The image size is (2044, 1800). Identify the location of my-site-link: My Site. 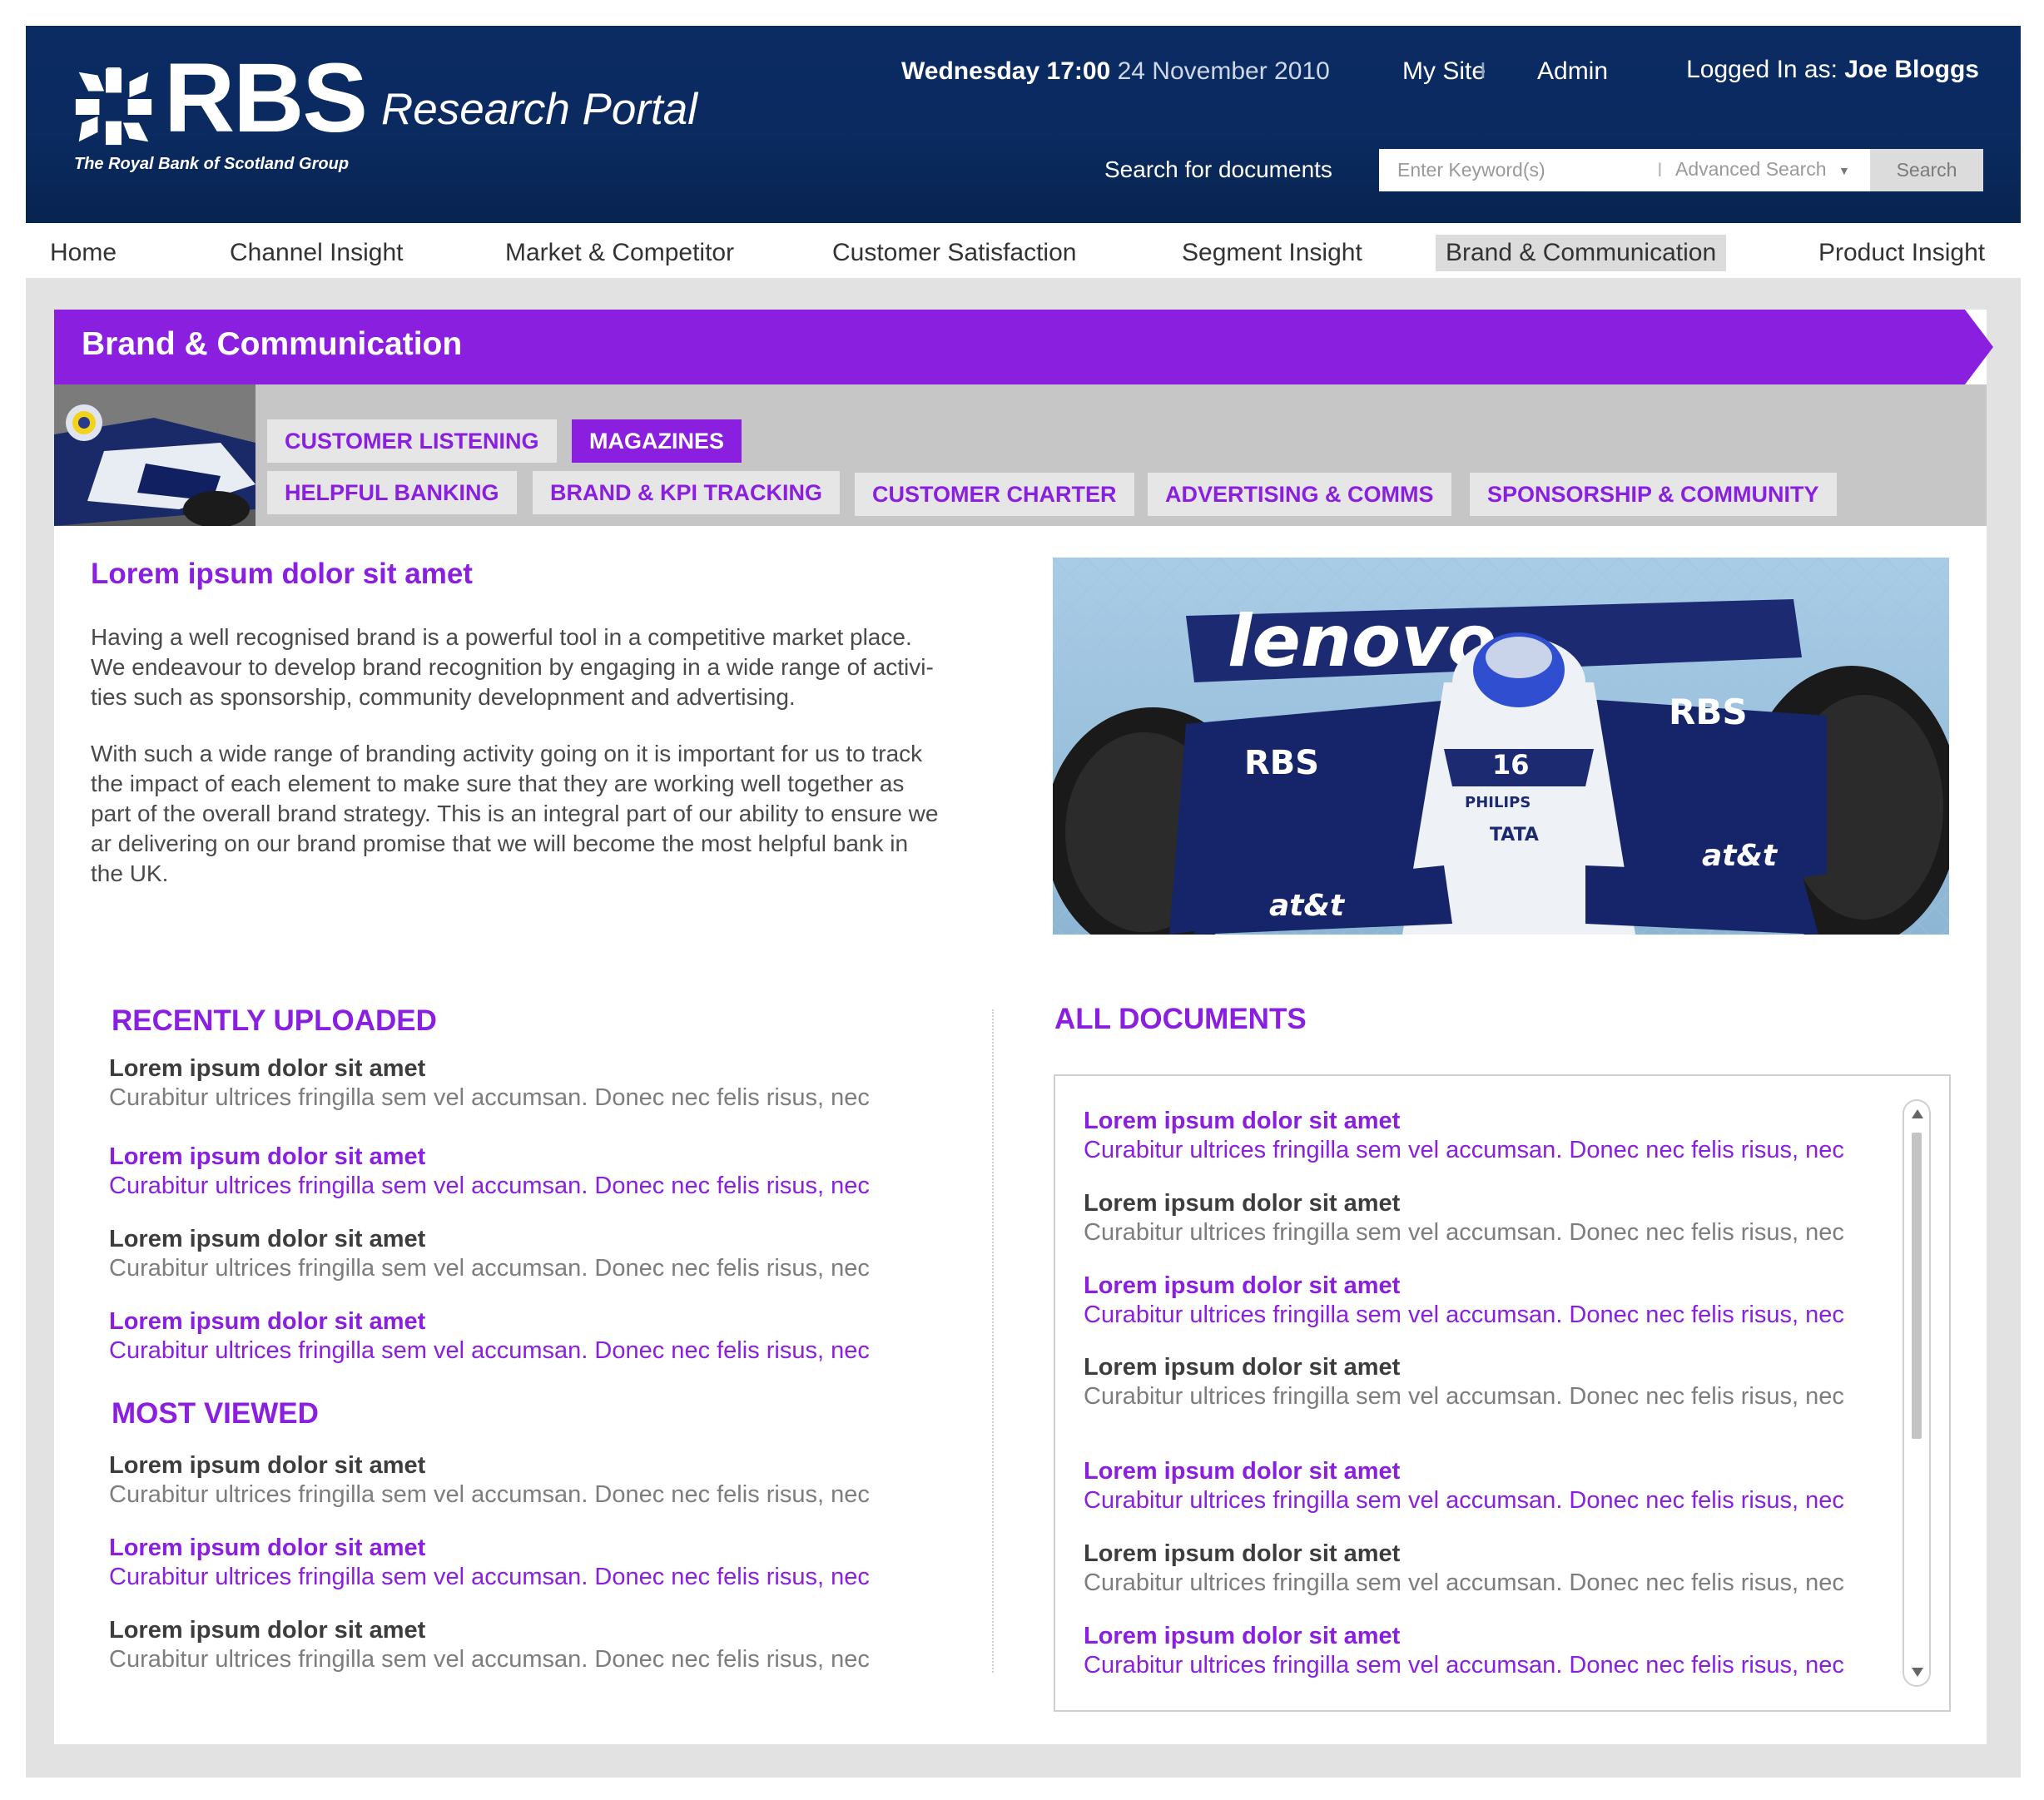
(1444, 71).